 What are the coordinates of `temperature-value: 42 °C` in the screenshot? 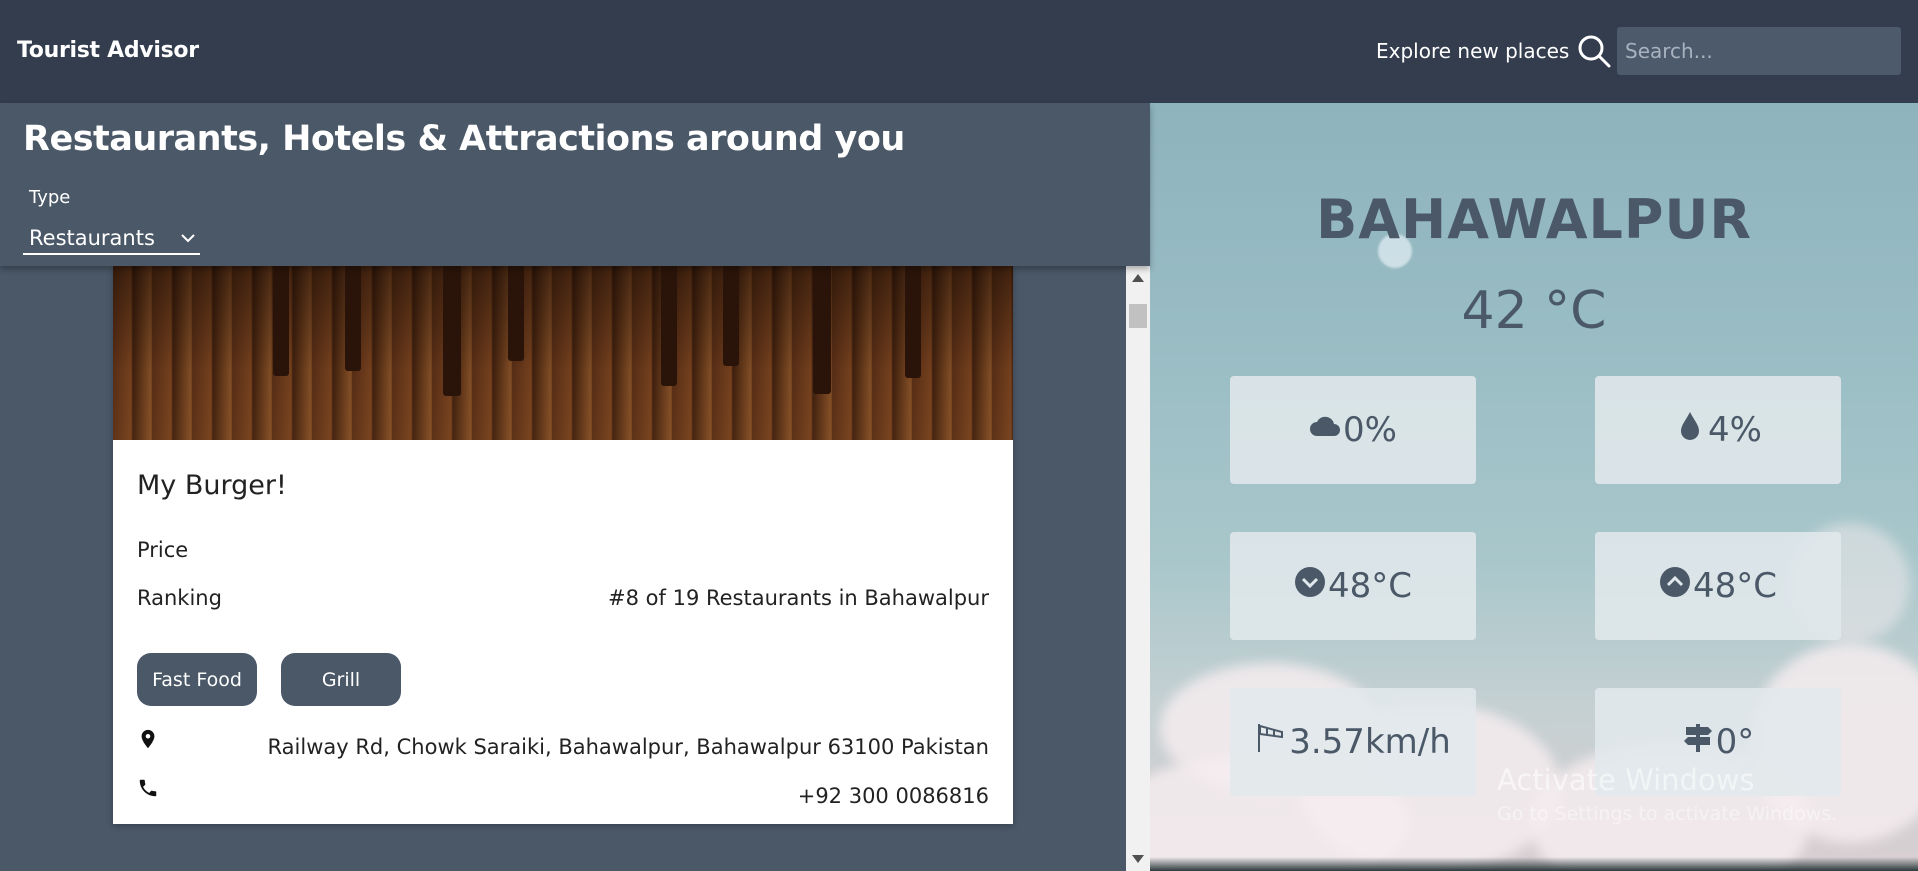 It's located at (1534, 311).